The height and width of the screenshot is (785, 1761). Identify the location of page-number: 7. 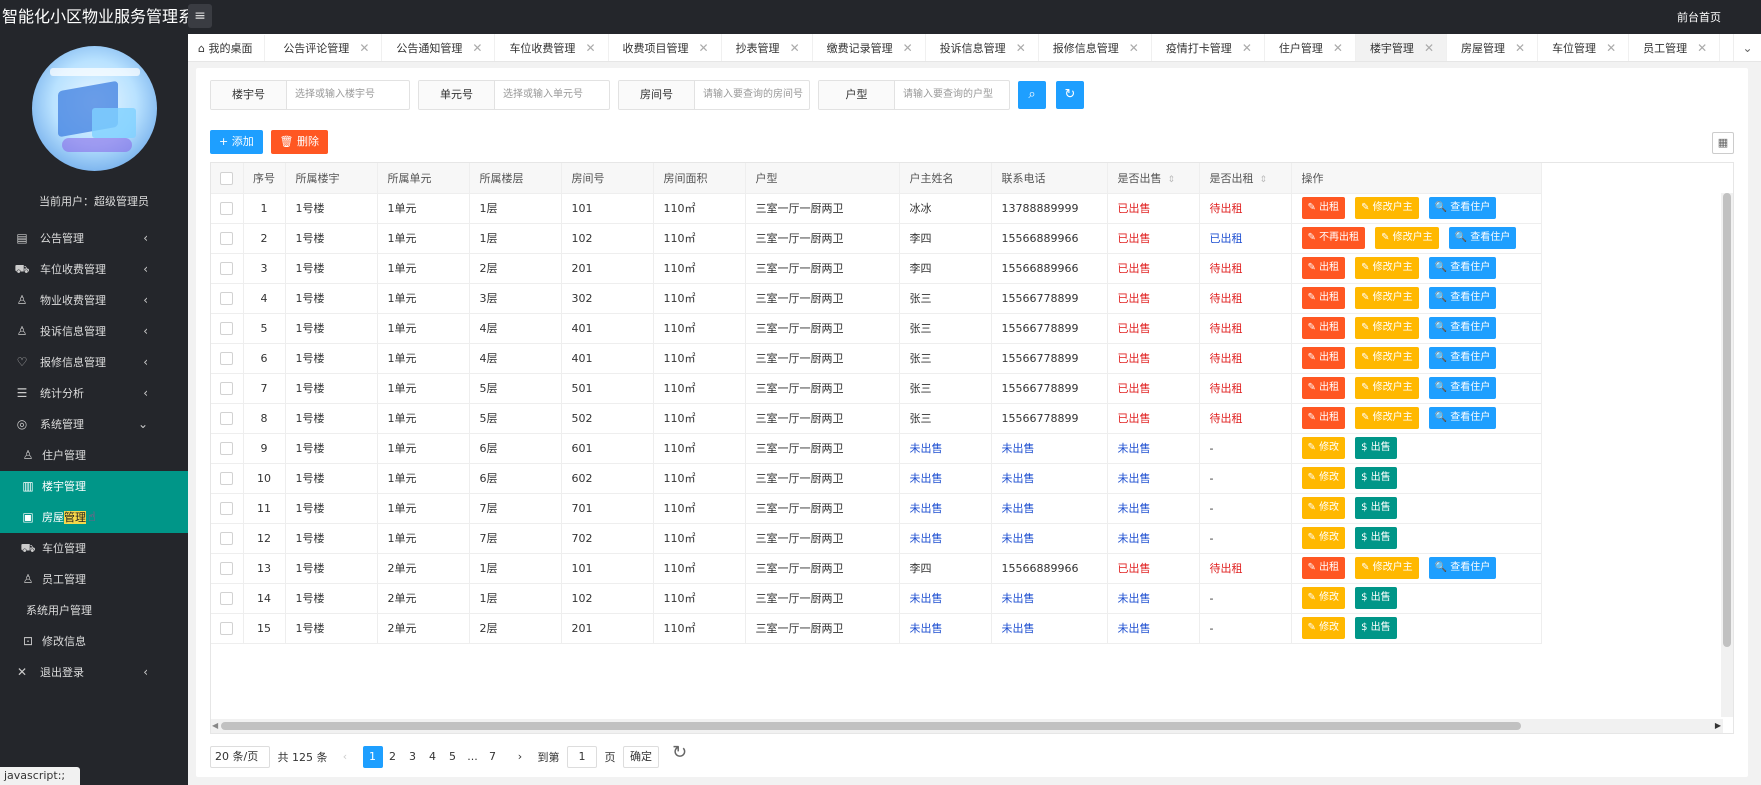
(493, 757).